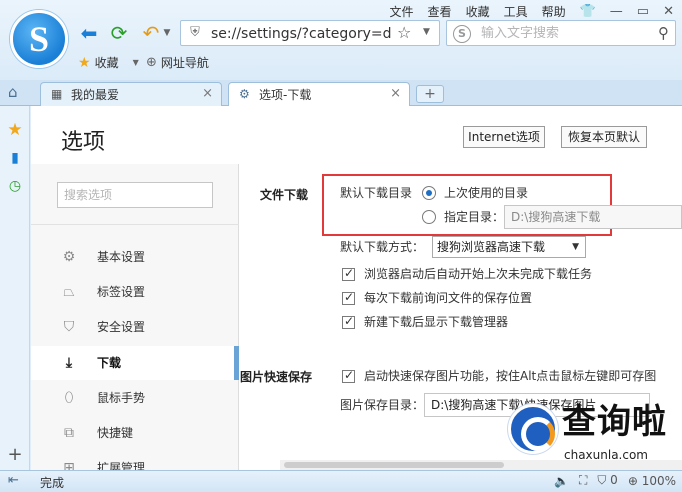  I want to click on menu-view: 查看, so click(440, 11).